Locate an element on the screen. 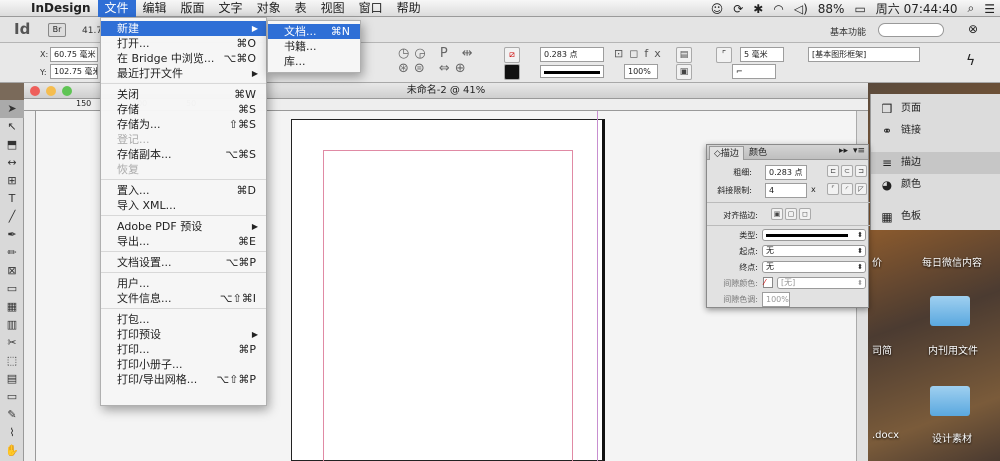 This screenshot has height=461, width=1000. cap-butt-icon: ⊏ is located at coordinates (833, 171).